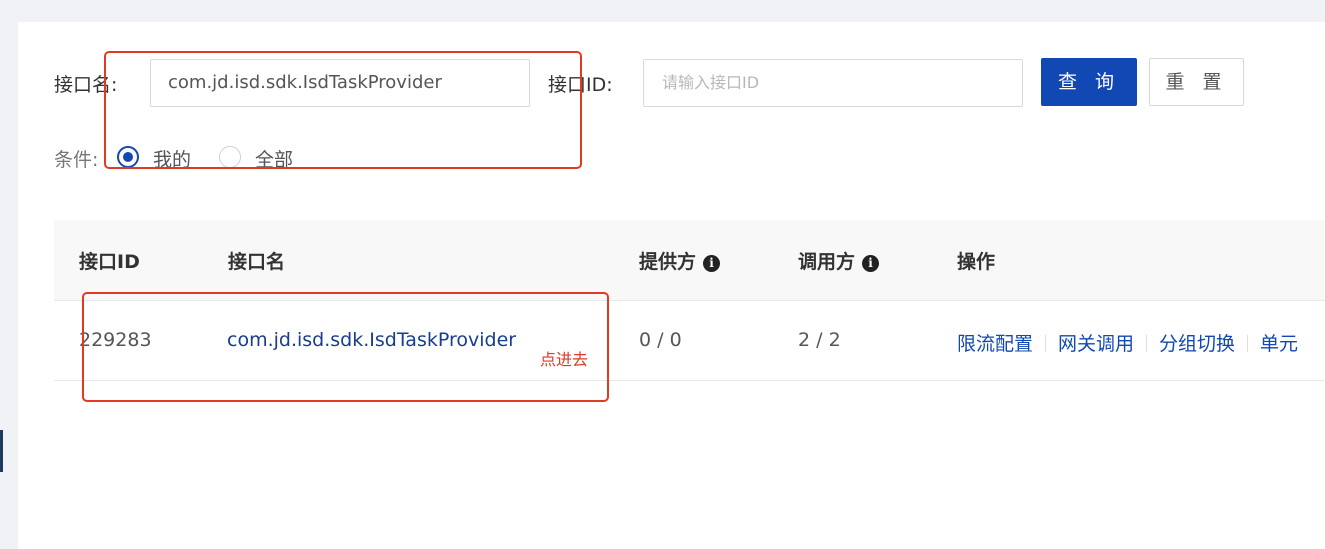 The width and height of the screenshot is (1325, 549). What do you see at coordinates (76, 160) in the screenshot?
I see `condition-label: 条件:` at bounding box center [76, 160].